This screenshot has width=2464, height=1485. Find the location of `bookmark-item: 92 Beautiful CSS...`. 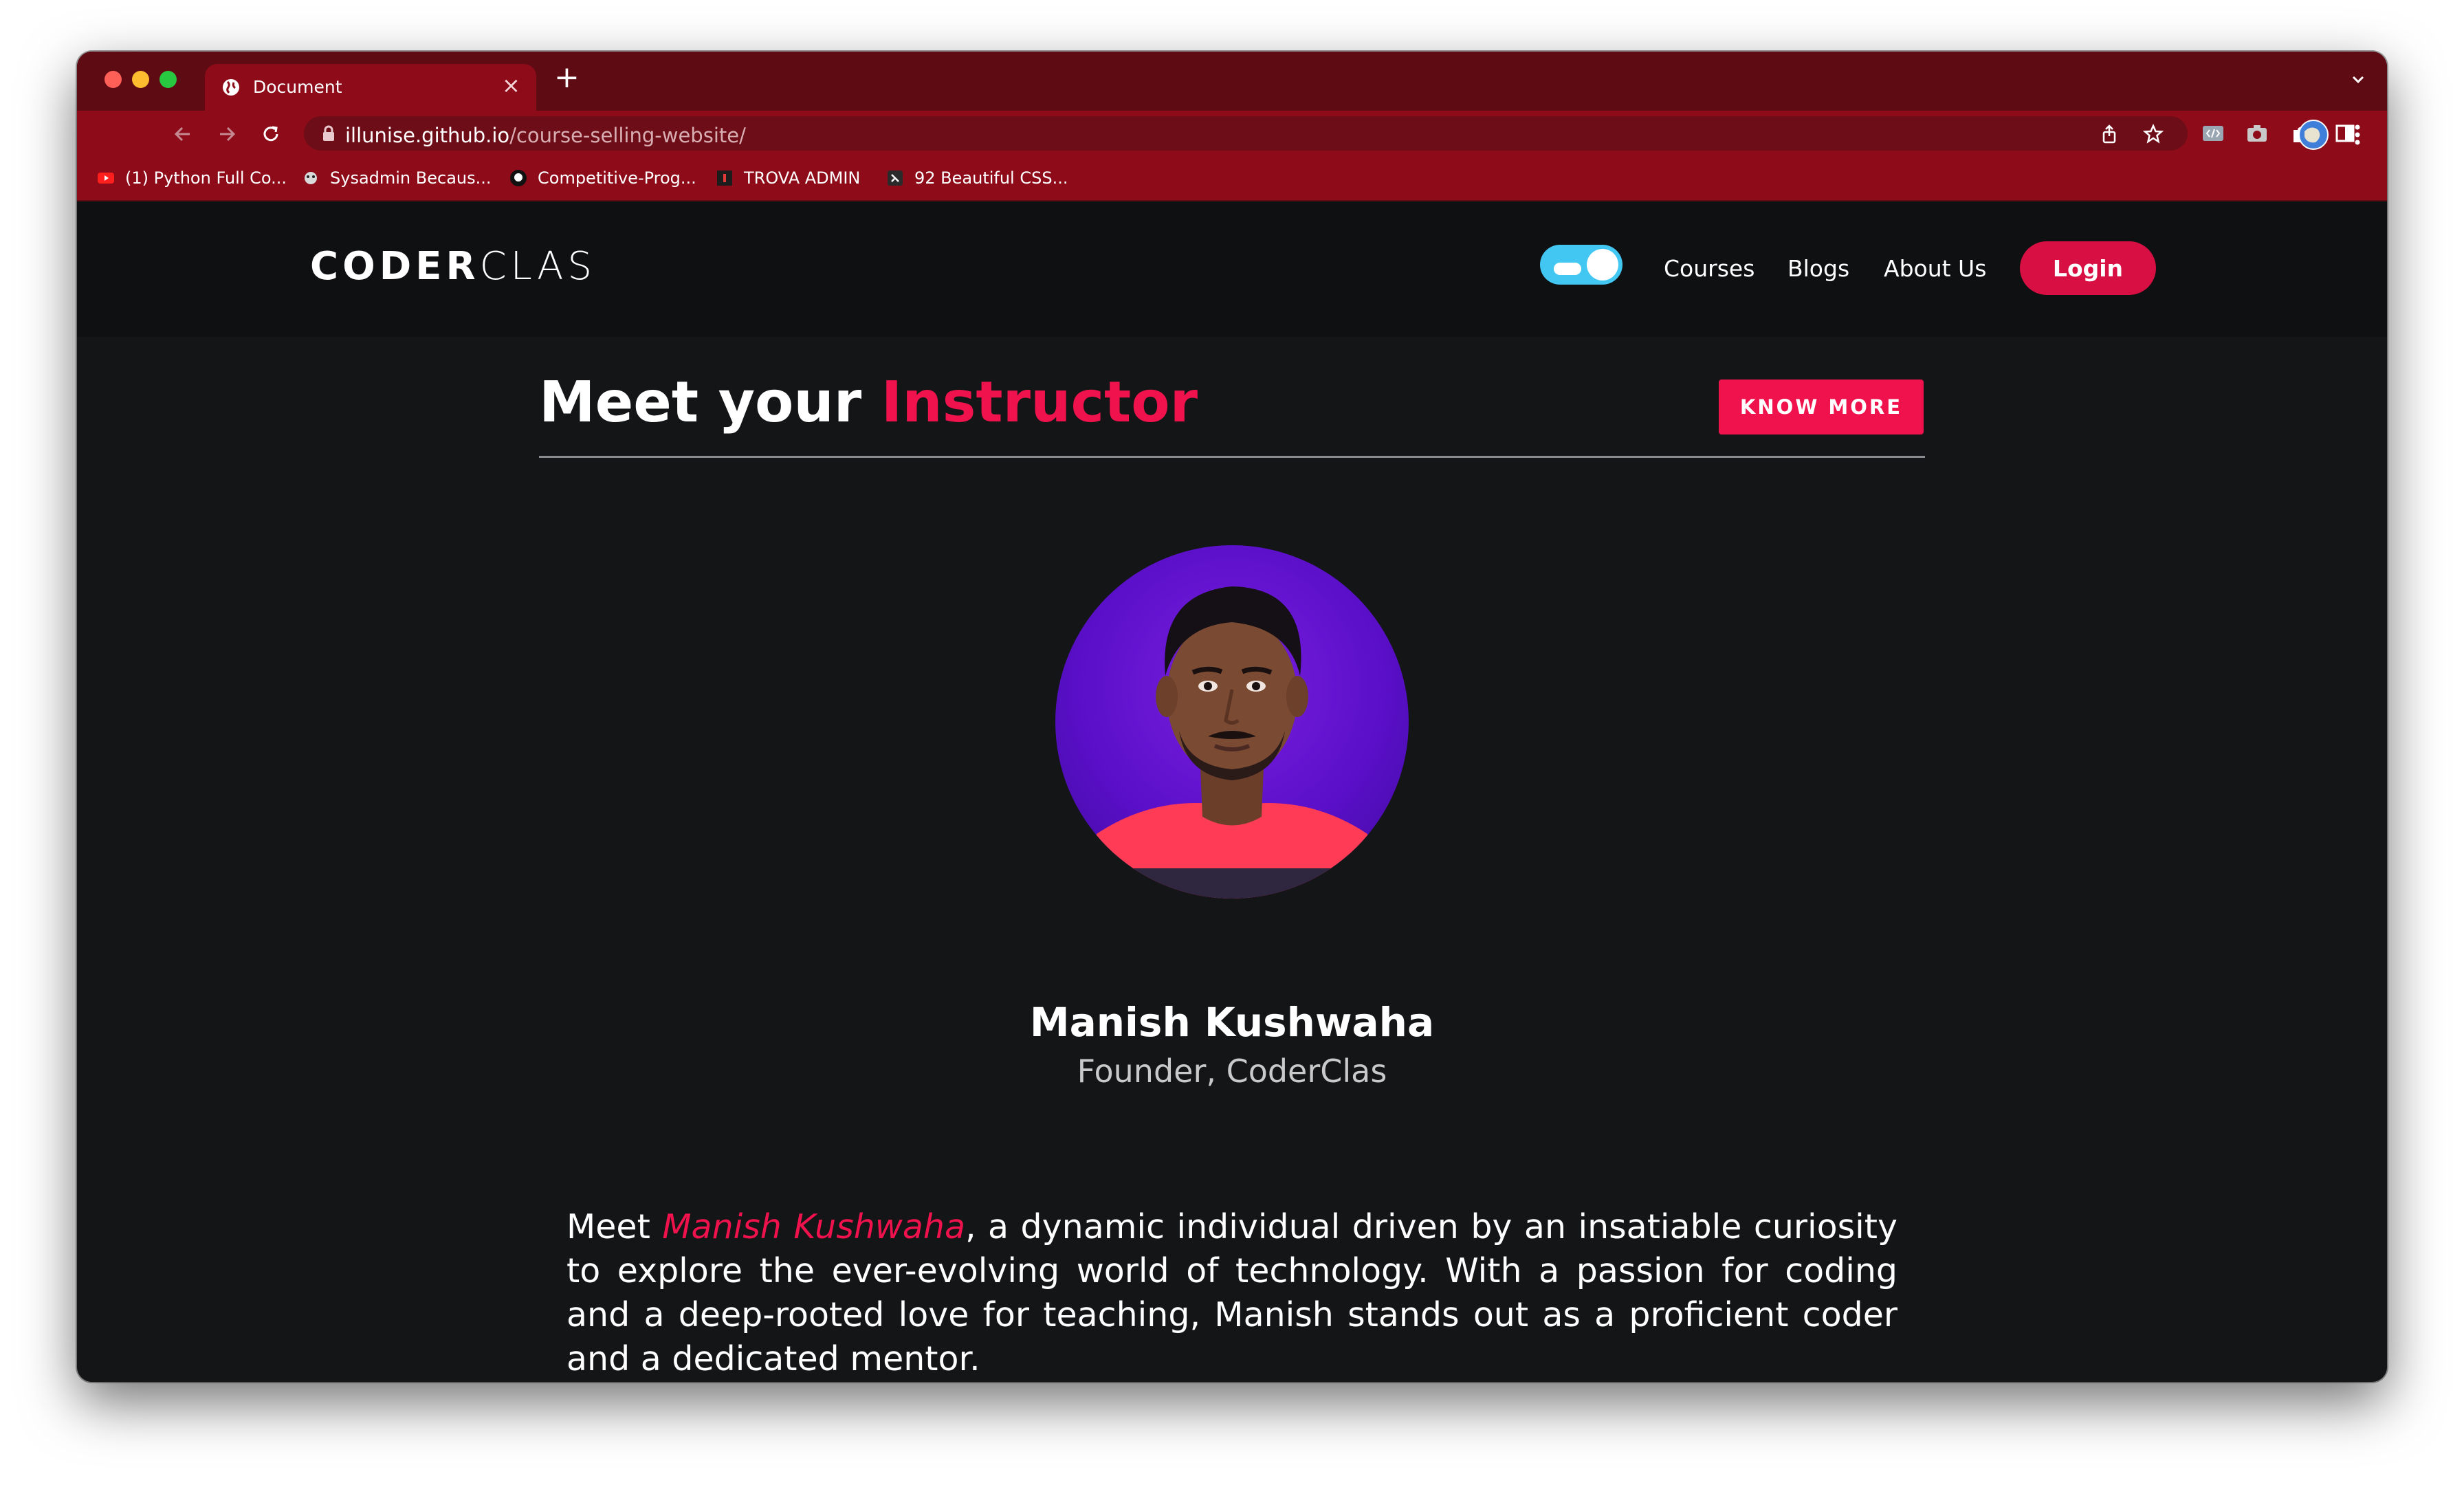

bookmark-item: 92 Beautiful CSS... is located at coordinates (977, 178).